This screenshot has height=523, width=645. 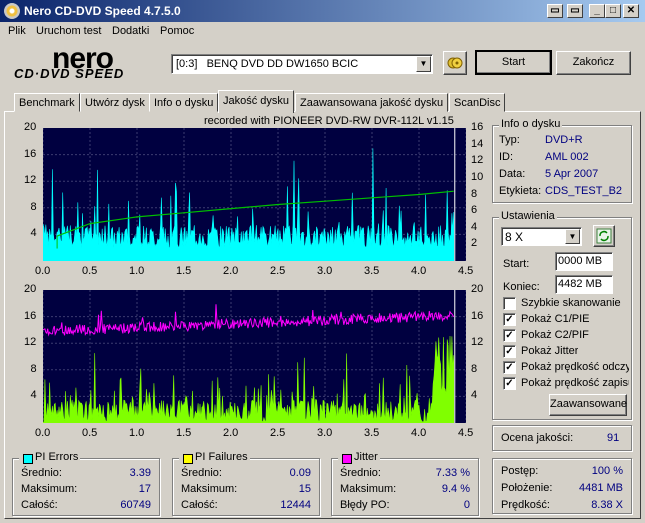 I want to click on checkbox-label-4: Pokaż prędkość odczytu, so click(x=575, y=367).